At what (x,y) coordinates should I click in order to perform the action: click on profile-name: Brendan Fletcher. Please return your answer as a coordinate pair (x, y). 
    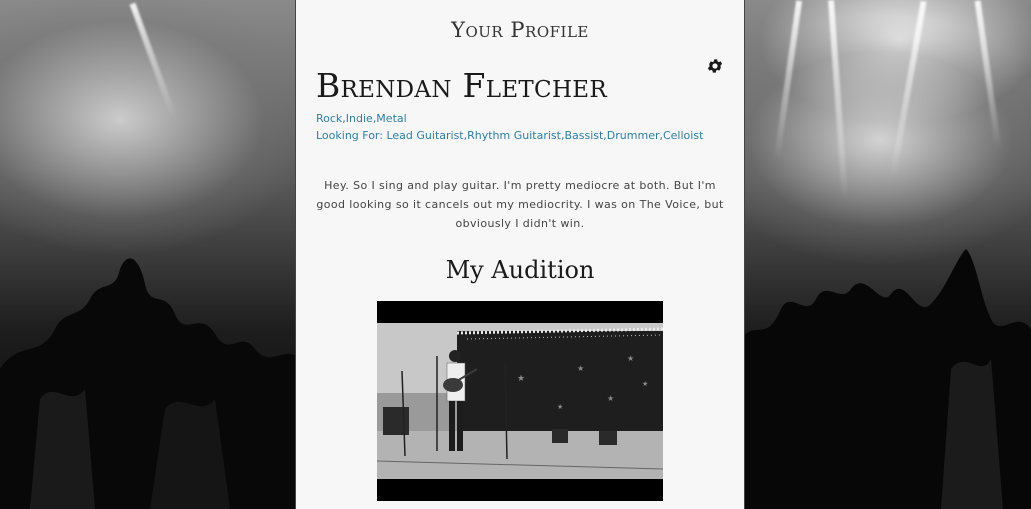
    Looking at the image, I should click on (462, 85).